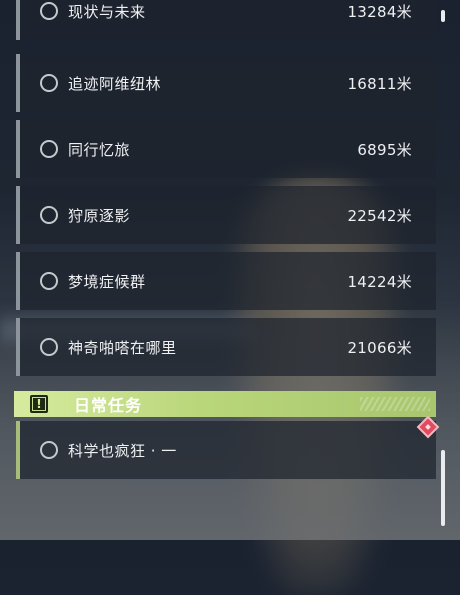  I want to click on mission-name: 梦境症候群, so click(107, 281).